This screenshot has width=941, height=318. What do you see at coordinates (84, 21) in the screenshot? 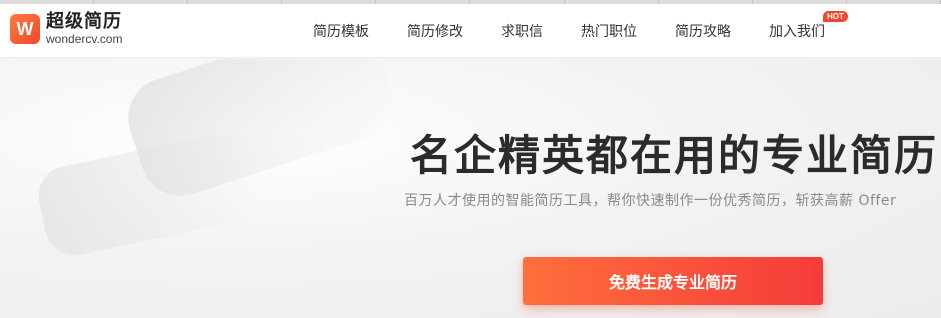
I see `brand-name: 超级简历` at bounding box center [84, 21].